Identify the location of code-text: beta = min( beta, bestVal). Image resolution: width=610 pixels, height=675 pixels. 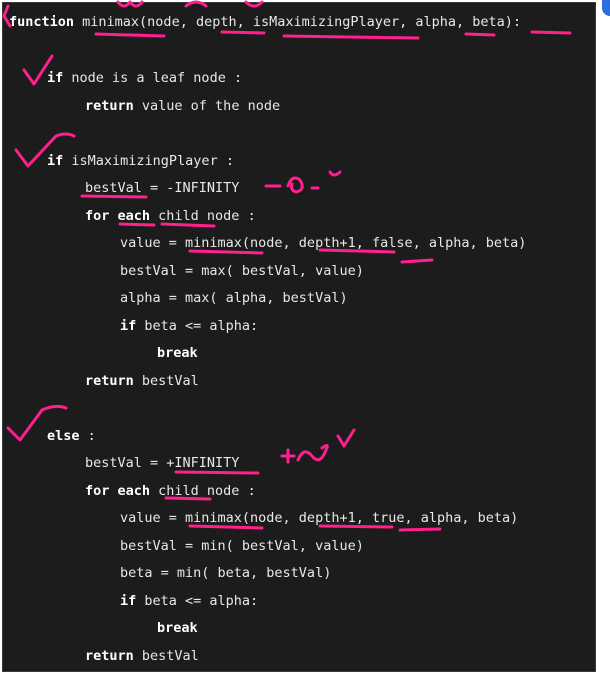
(226, 573).